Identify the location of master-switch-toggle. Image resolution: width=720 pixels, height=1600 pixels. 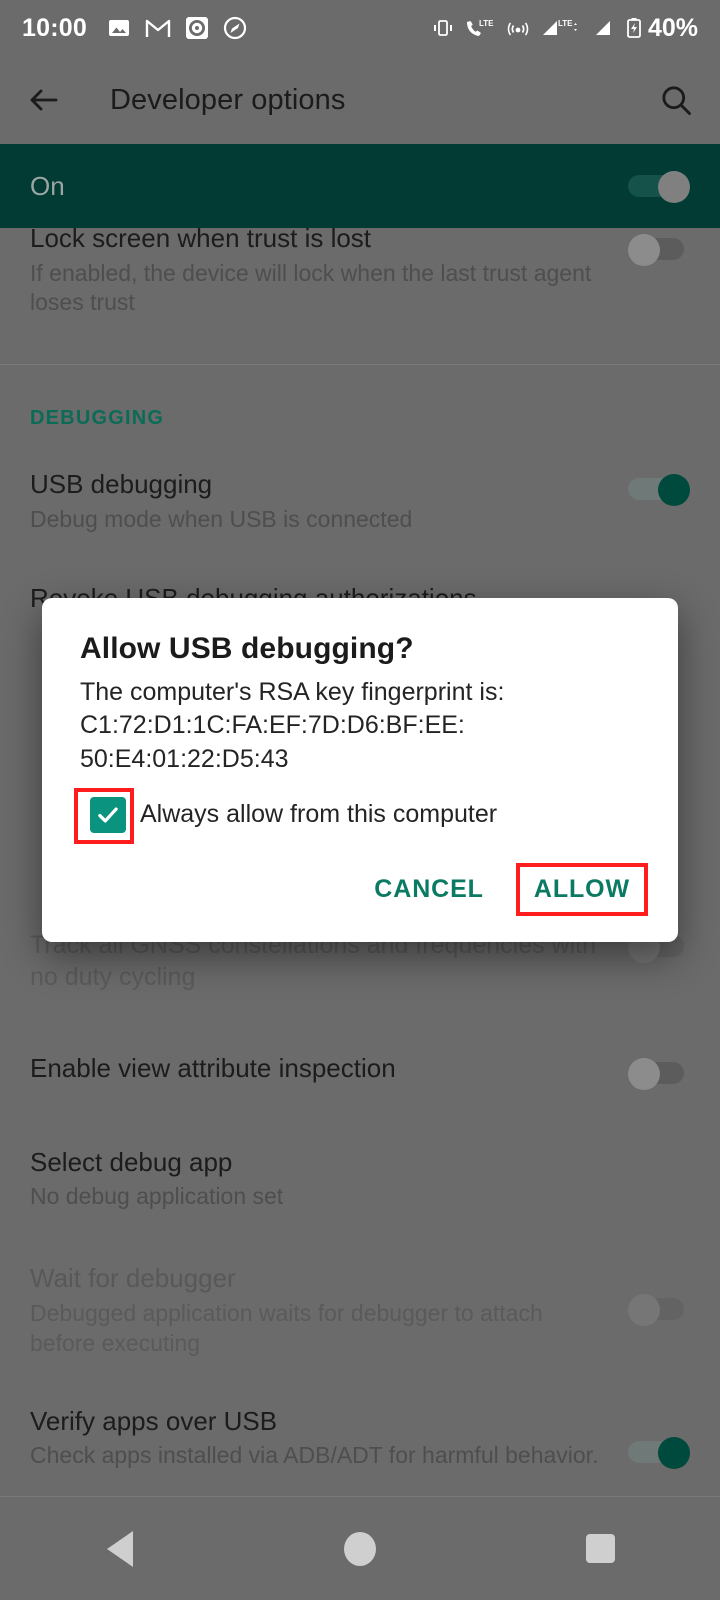
(659, 187).